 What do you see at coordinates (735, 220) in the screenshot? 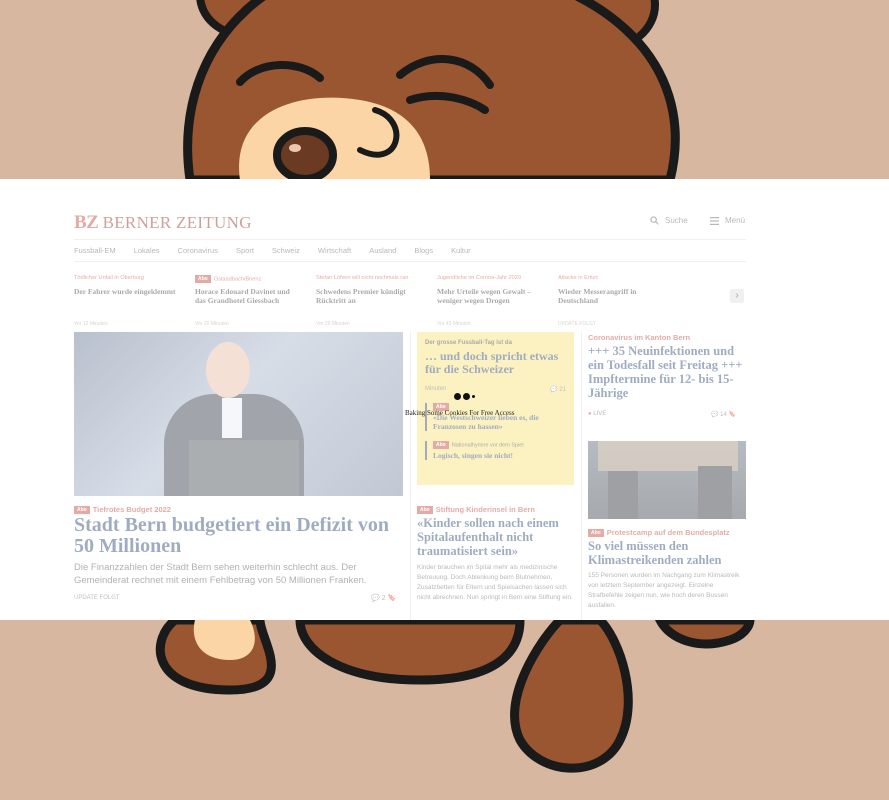
I see `menu-label: Menü` at bounding box center [735, 220].